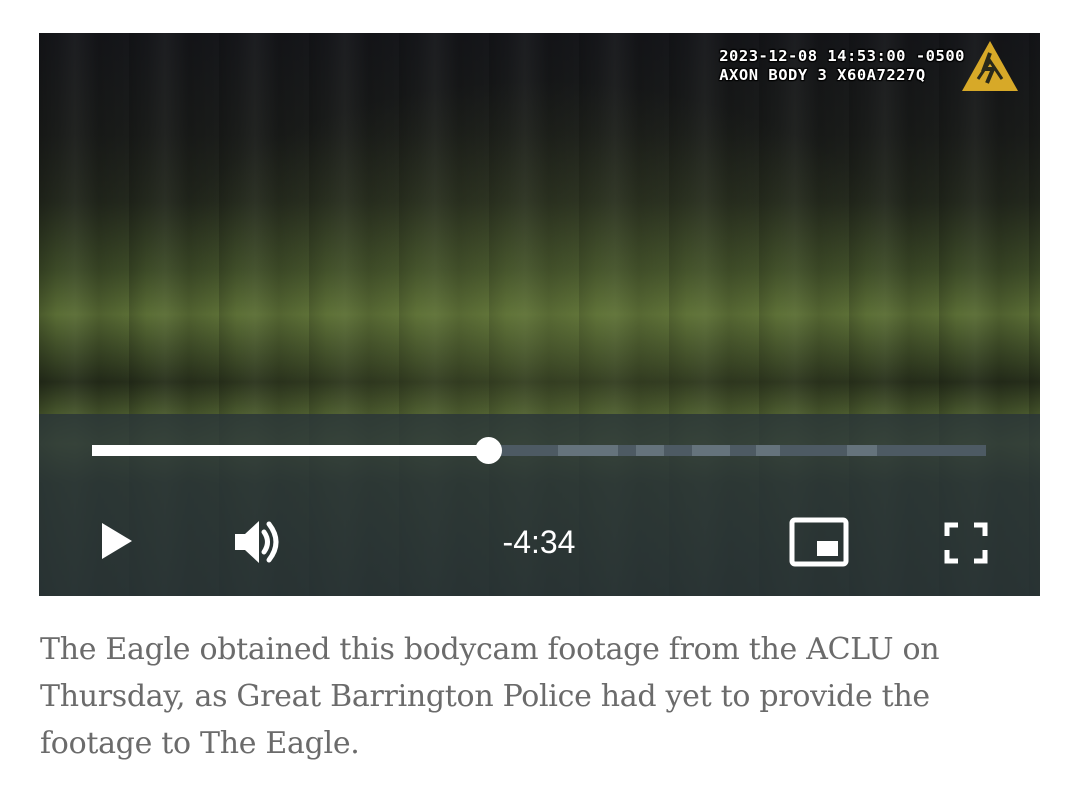  Describe the element at coordinates (539, 450) in the screenshot. I see `progress-bar` at that location.